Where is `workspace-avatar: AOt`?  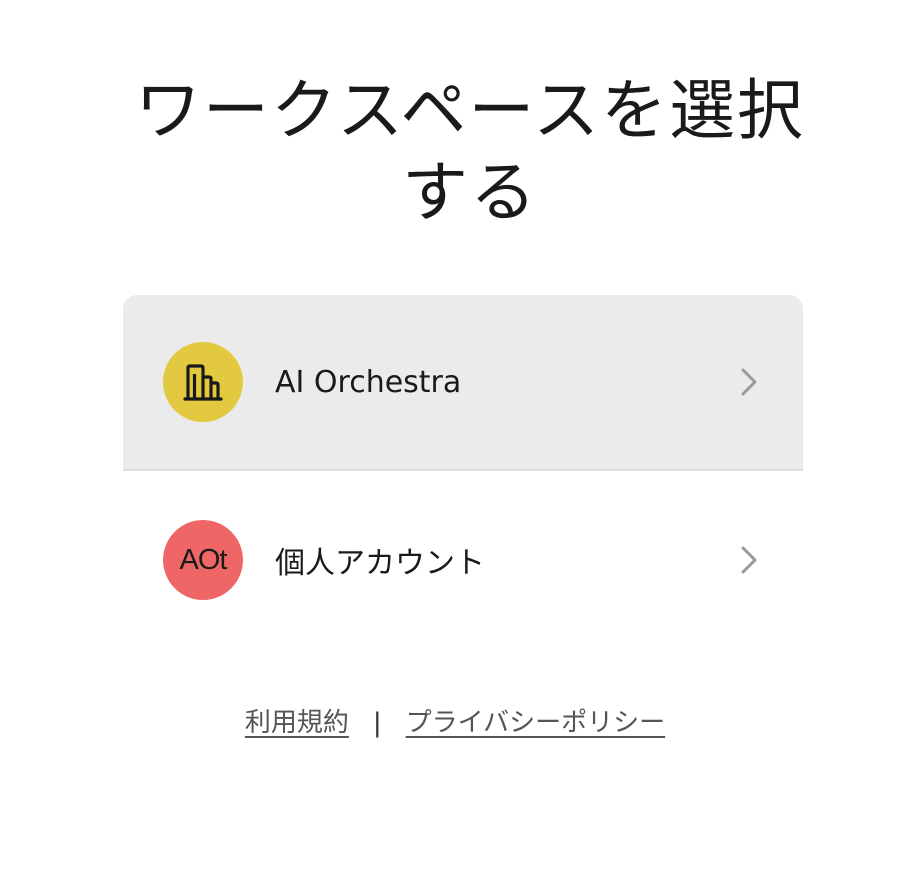 workspace-avatar: AOt is located at coordinates (203, 560).